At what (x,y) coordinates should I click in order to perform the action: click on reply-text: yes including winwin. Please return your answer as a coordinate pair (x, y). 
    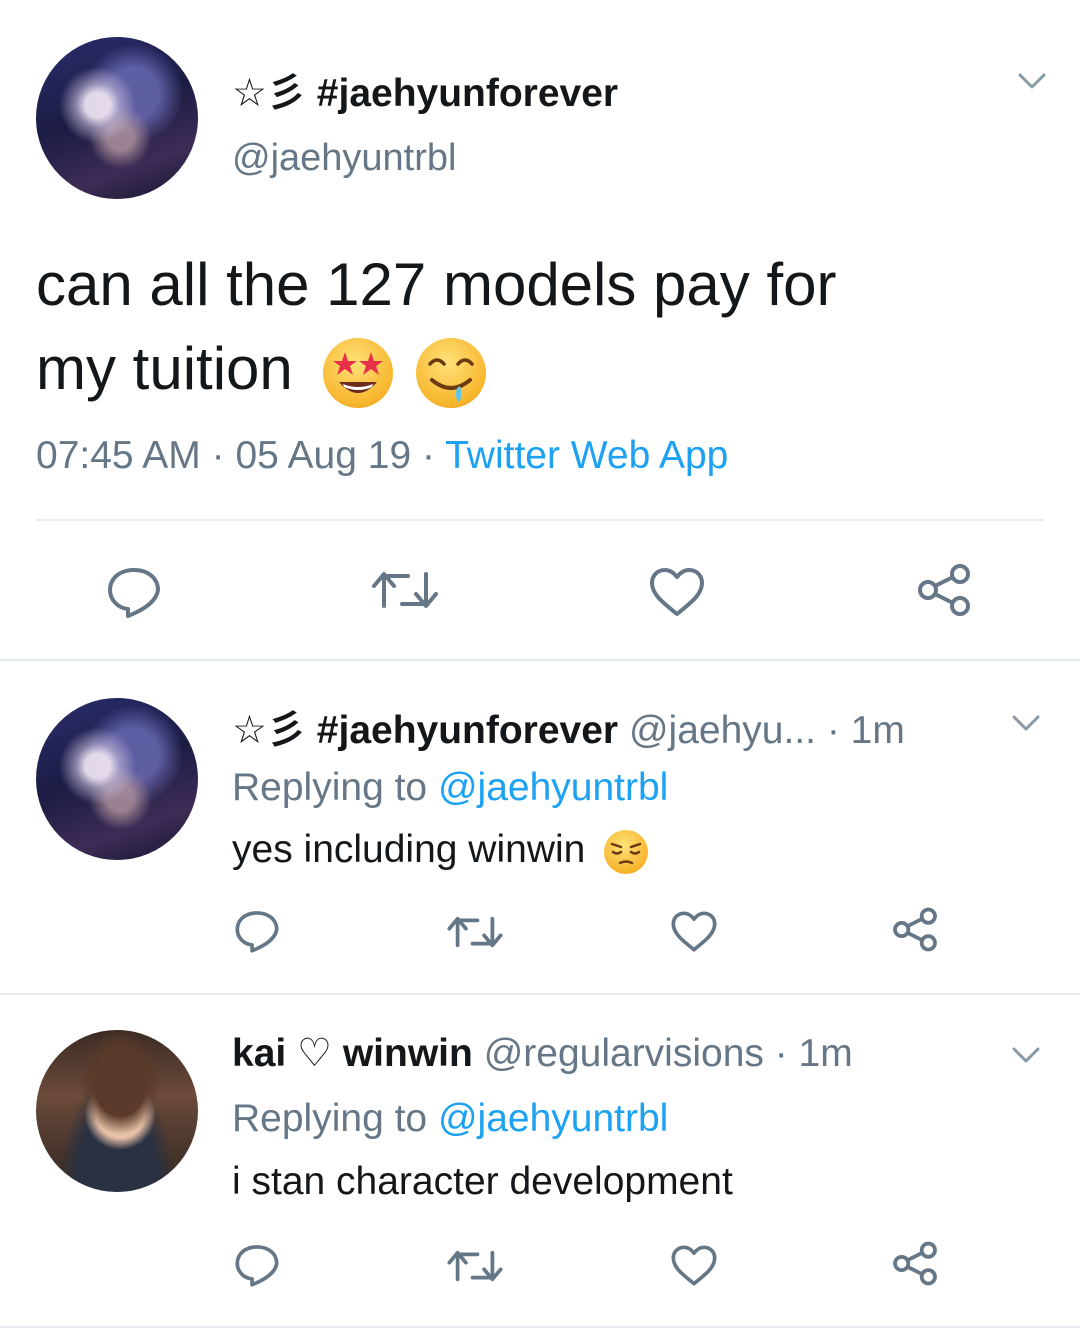
    Looking at the image, I should click on (440, 851).